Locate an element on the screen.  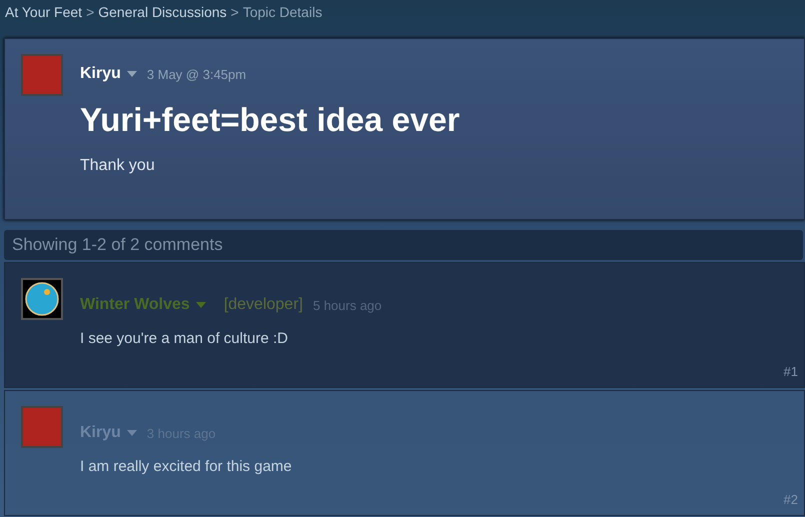
breadcrumb-link: At Your Feet is located at coordinates (43, 15).